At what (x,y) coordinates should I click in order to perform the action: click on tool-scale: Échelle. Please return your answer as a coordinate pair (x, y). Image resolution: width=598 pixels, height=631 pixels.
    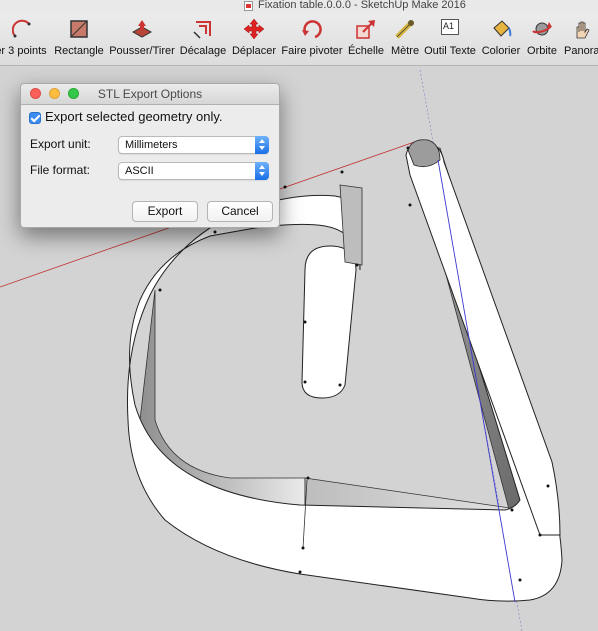
    Looking at the image, I should click on (366, 39).